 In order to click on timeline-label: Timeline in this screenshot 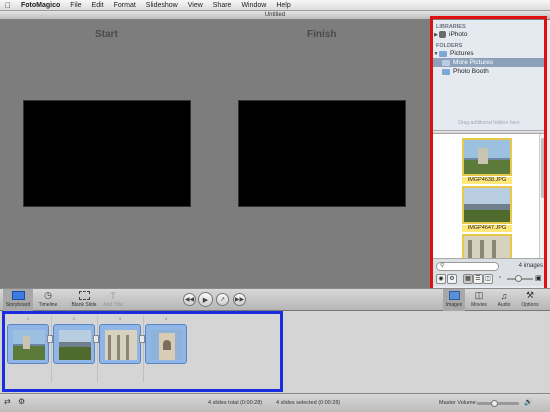, I will do `click(48, 305)`.